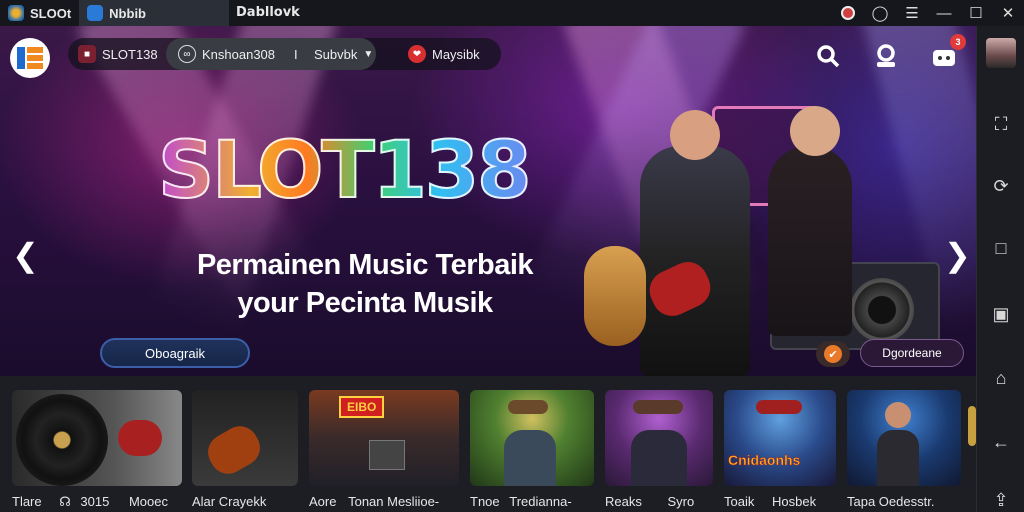 The image size is (1024, 512). I want to click on chat-icon: ◯, so click(880, 13).